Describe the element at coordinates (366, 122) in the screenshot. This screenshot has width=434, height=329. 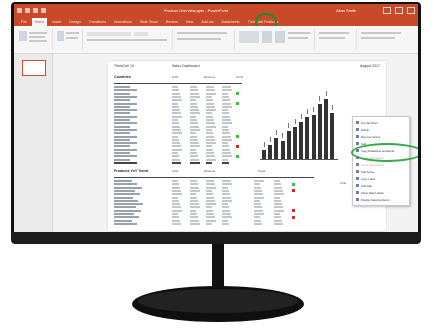
I see `context-menu-item: Format Chart` at that location.